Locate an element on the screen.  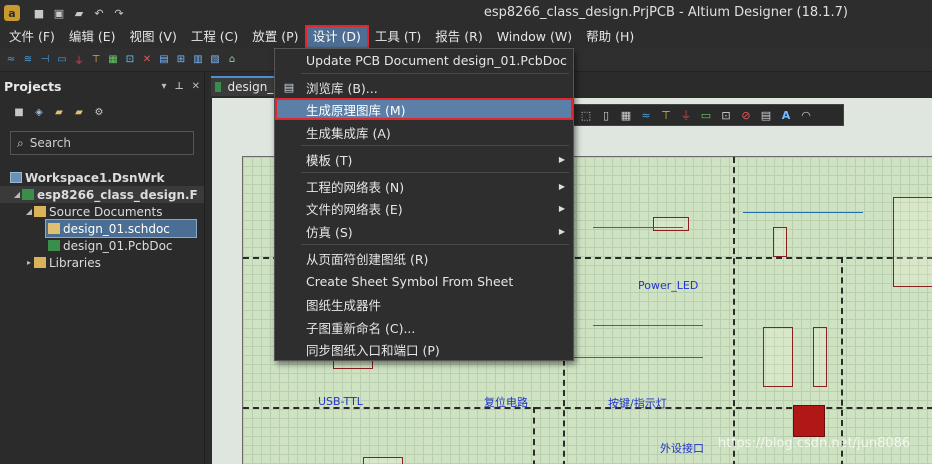
label-peripheral: 外设接口 is located at coordinates (682, 448).